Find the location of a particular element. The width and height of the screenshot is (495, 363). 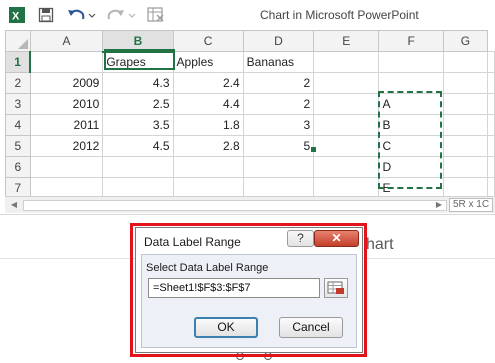

cell-b2: 4.3 is located at coordinates (138, 83).